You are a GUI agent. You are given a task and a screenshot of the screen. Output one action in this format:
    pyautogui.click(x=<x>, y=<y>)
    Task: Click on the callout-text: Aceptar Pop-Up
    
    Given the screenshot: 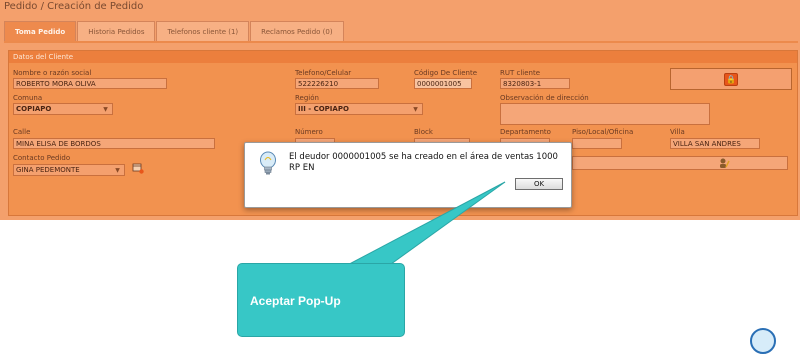 What is the action you would take?
    pyautogui.click(x=295, y=301)
    